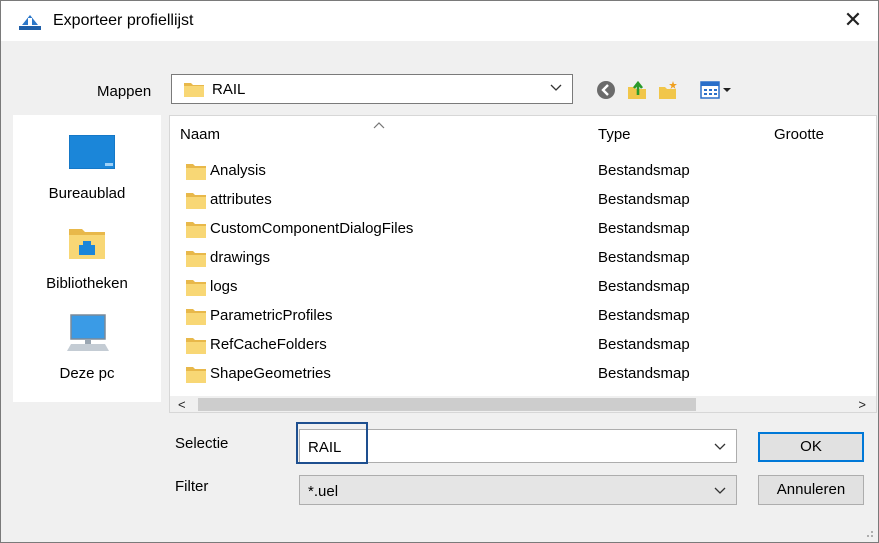 This screenshot has height=543, width=879. Describe the element at coordinates (606, 90) in the screenshot. I see `back-icon` at that location.